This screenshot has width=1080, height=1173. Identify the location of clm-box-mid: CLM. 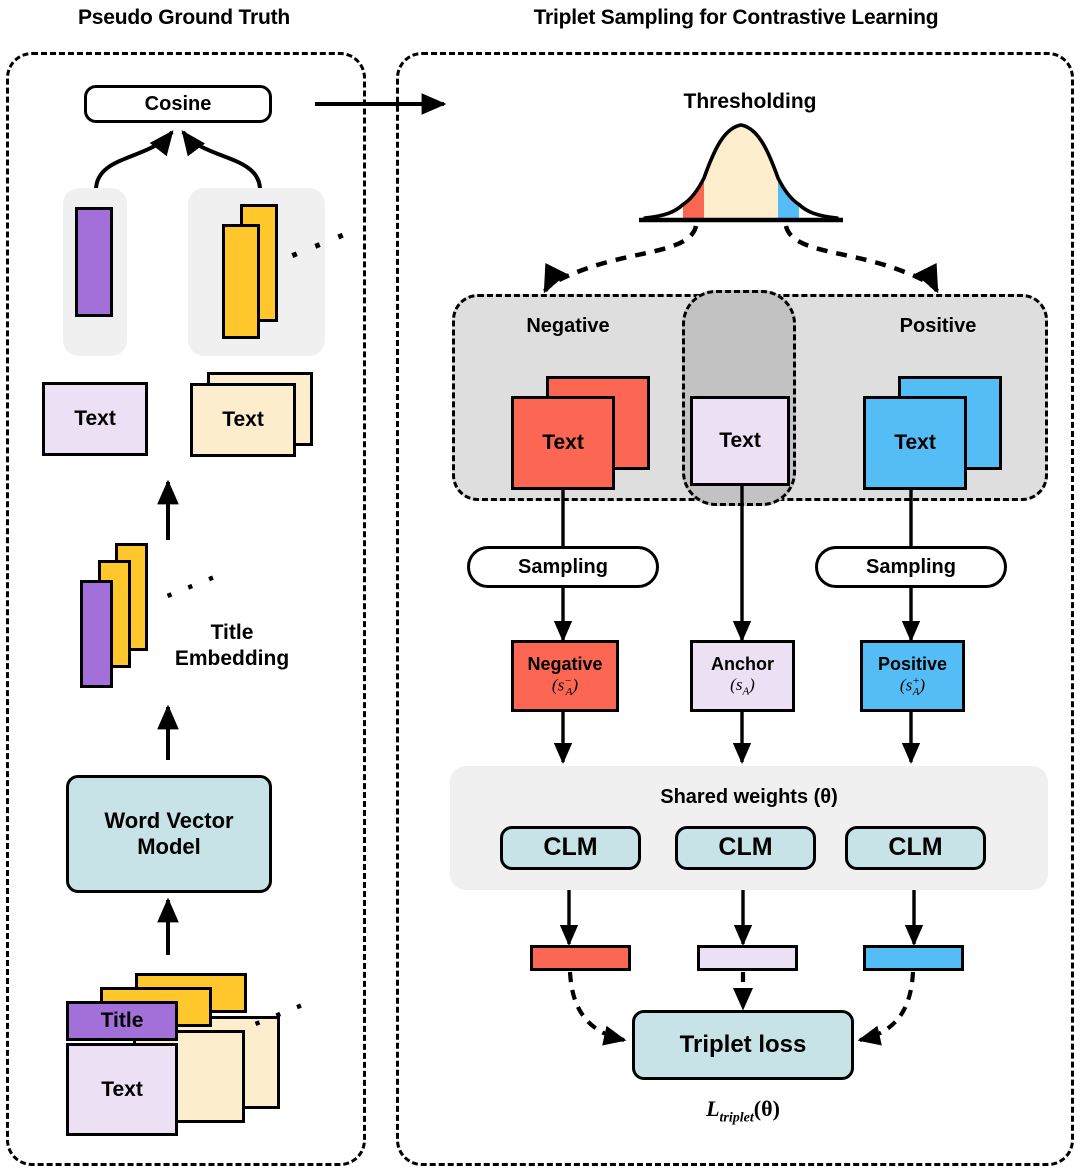
(745, 848).